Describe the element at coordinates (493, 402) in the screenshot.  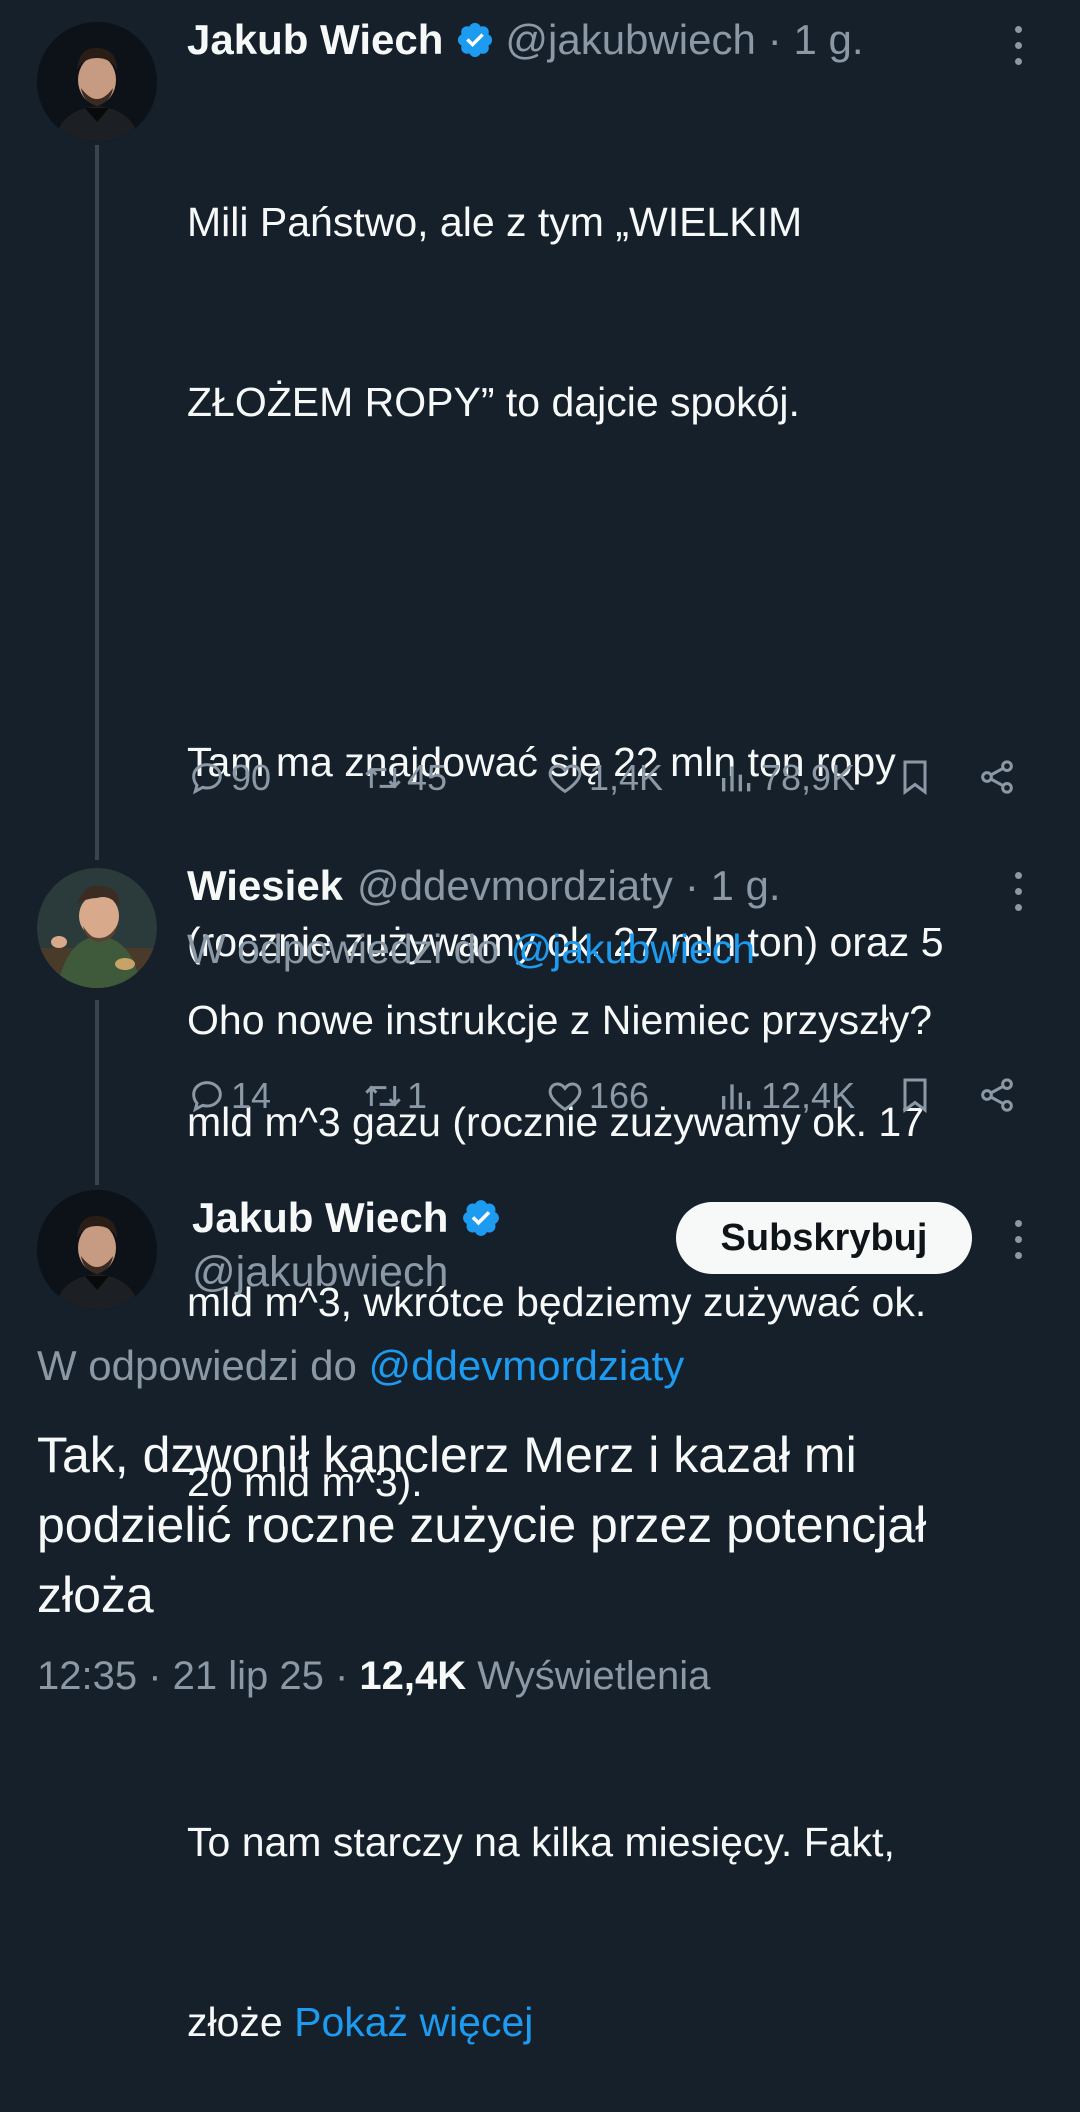
I see `text-line: ZŁOŻEM ROPY” to dajcie spokój.` at that location.